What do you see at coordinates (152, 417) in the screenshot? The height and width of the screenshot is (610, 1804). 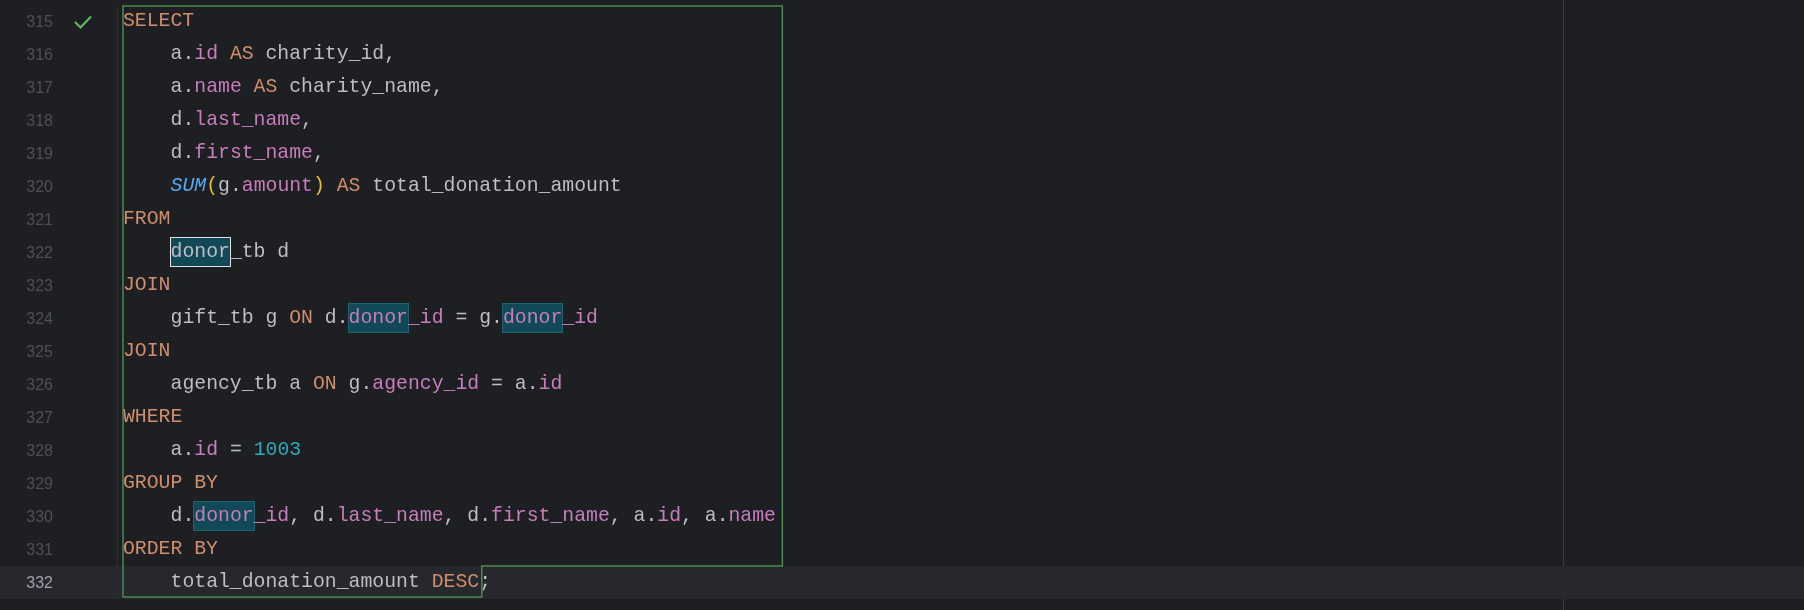 I see `code-line: WHERE` at bounding box center [152, 417].